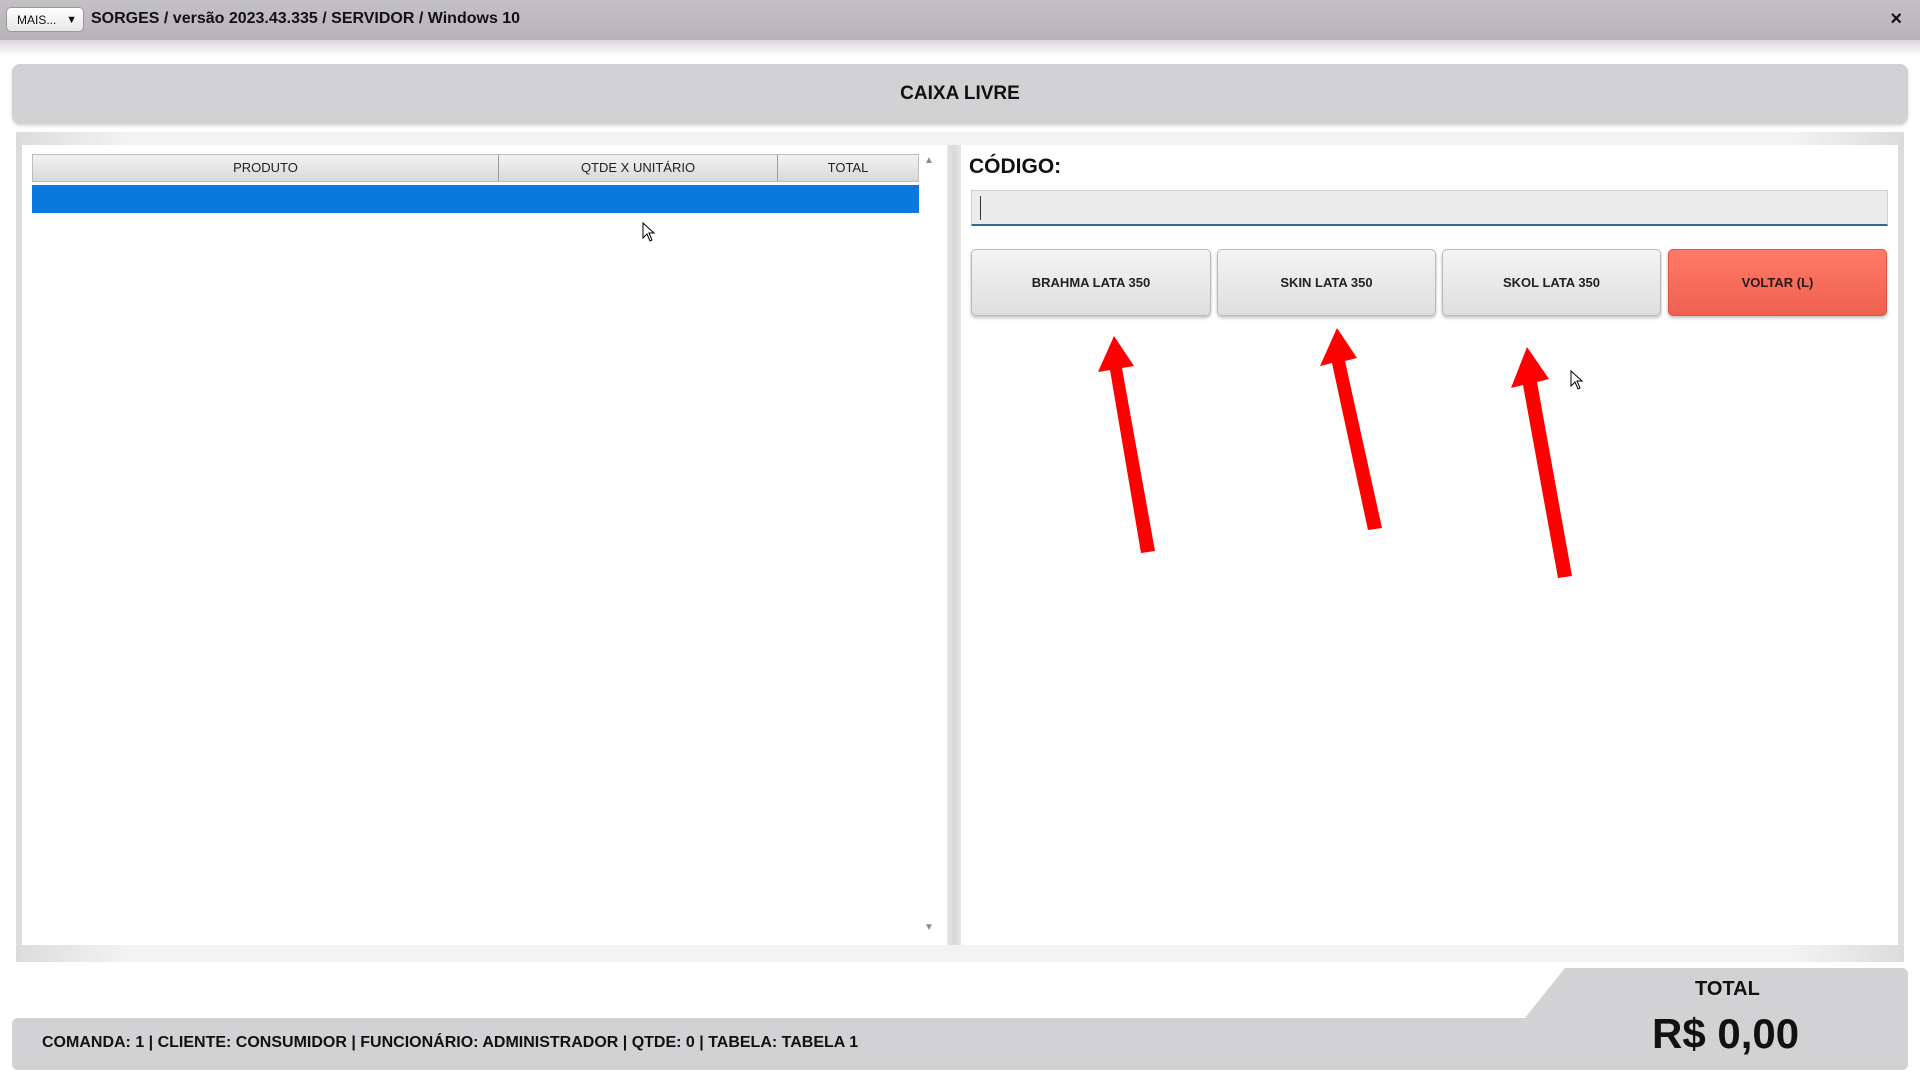 The height and width of the screenshot is (1080, 1920). What do you see at coordinates (929, 927) in the screenshot?
I see `scroll-down-icon: ▼` at bounding box center [929, 927].